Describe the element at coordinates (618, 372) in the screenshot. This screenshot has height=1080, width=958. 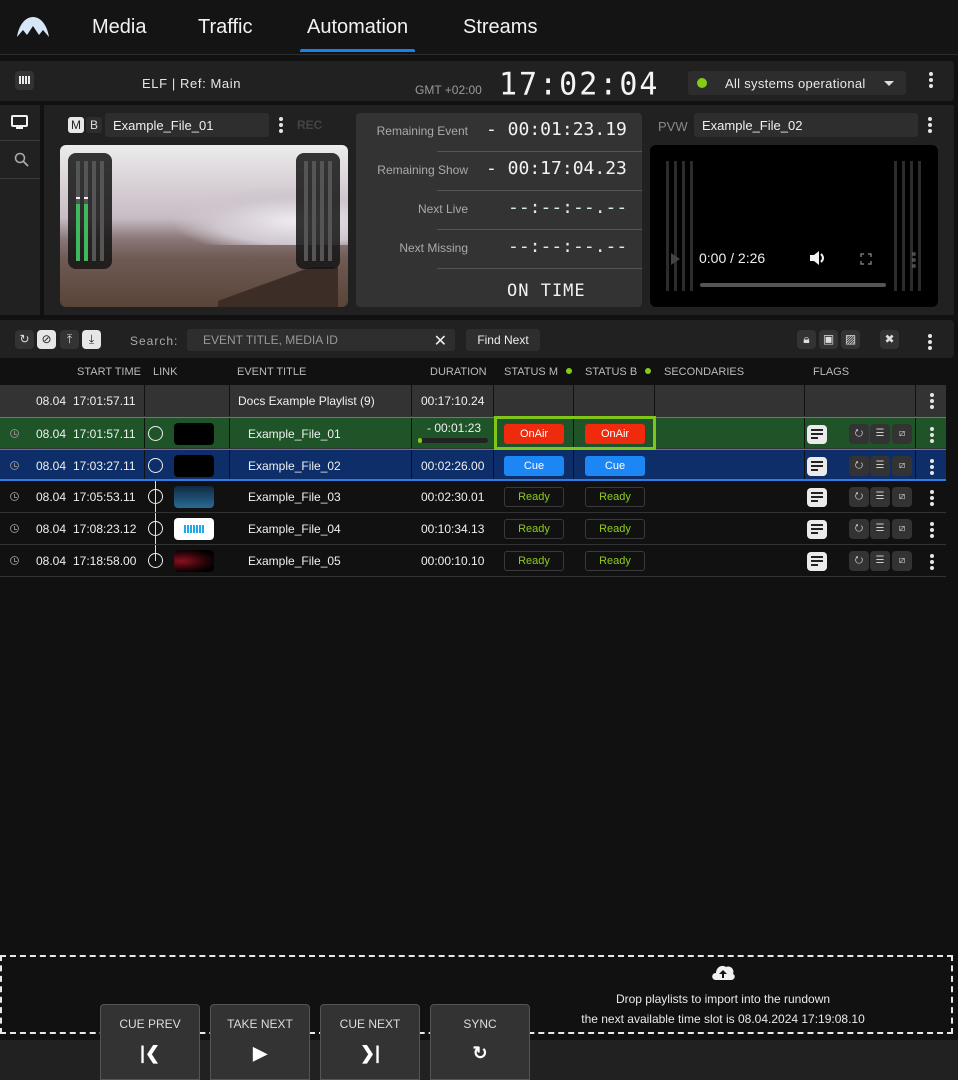
I see `col-status-b: STATUS B` at that location.